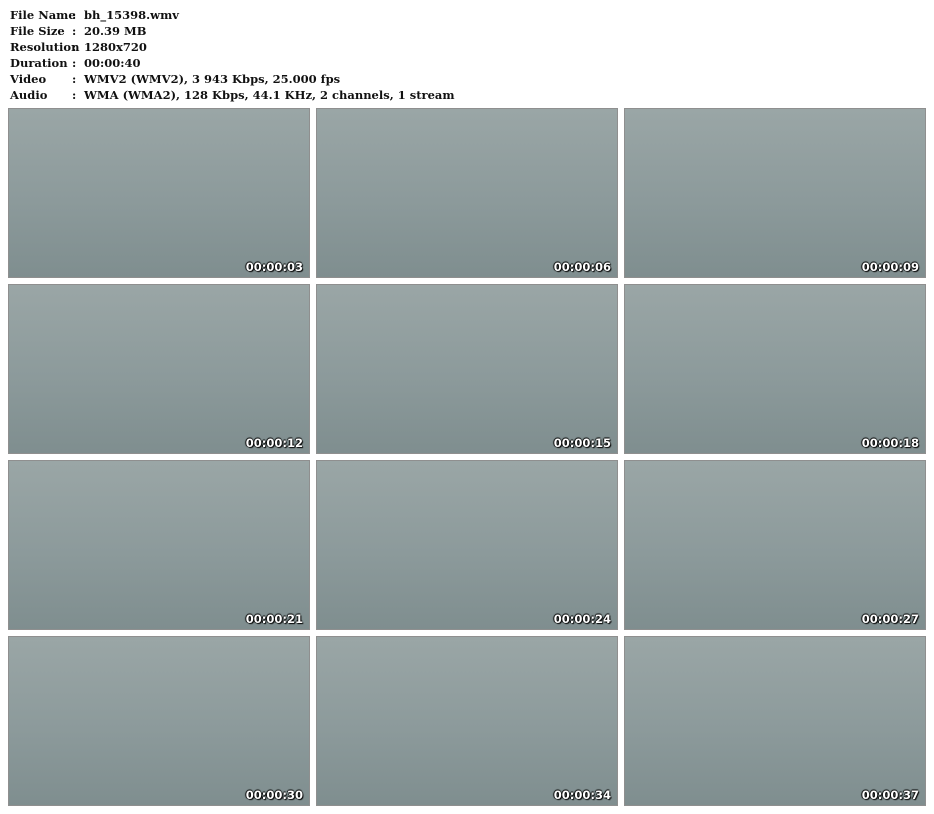  What do you see at coordinates (115, 47) in the screenshot?
I see `info-value: 1280x720` at bounding box center [115, 47].